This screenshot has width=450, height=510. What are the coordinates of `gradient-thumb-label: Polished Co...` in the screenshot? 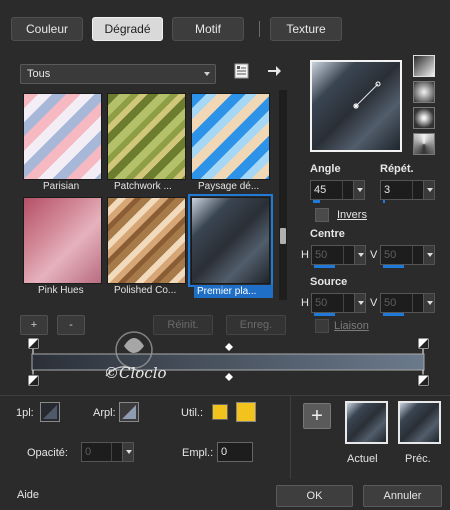 It's located at (145, 290).